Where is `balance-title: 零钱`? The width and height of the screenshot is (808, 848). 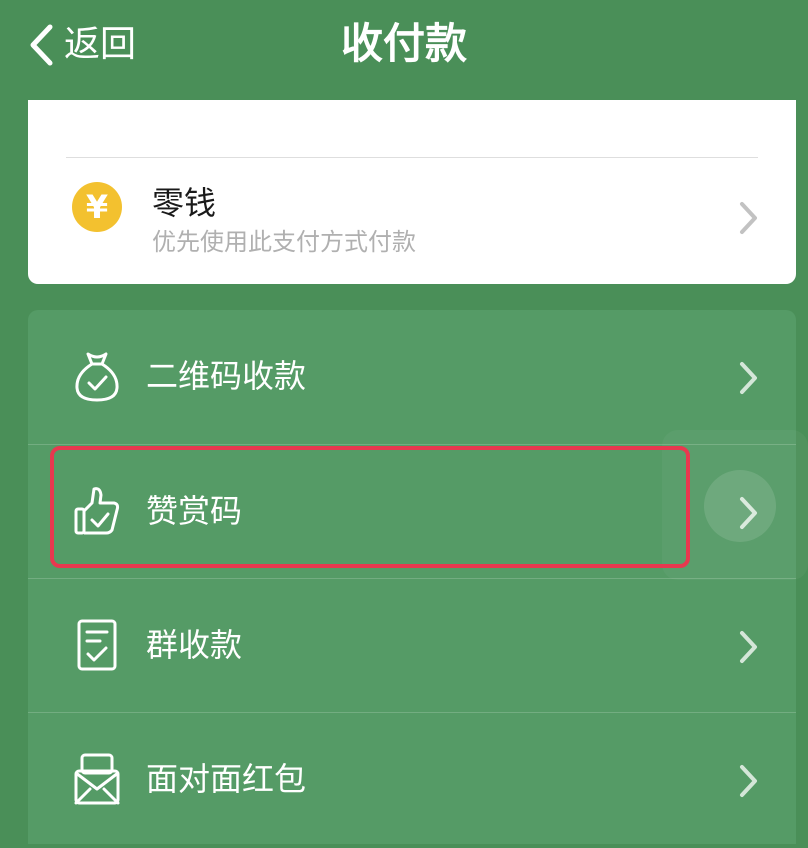
balance-title: 零钱 is located at coordinates (184, 203).